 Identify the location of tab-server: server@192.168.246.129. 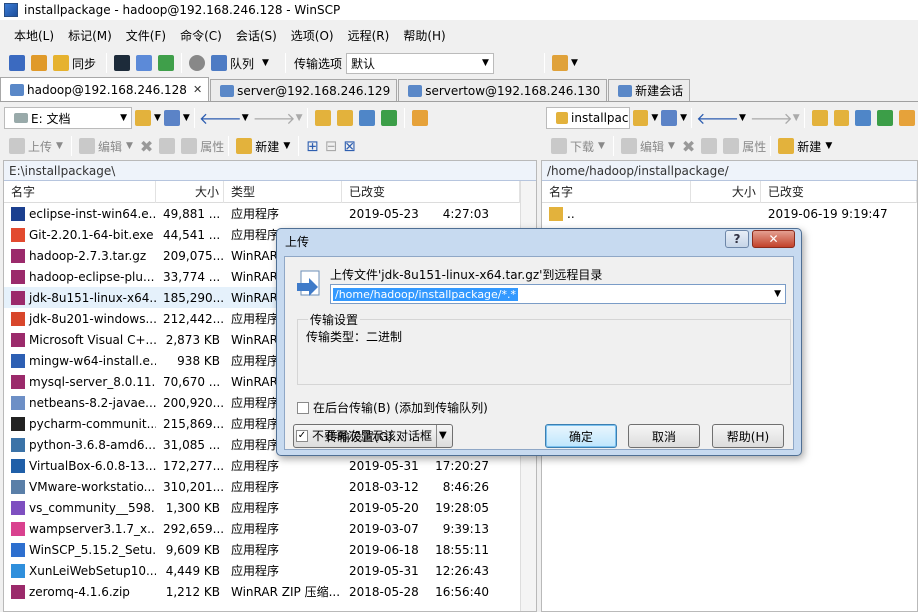
(304, 90).